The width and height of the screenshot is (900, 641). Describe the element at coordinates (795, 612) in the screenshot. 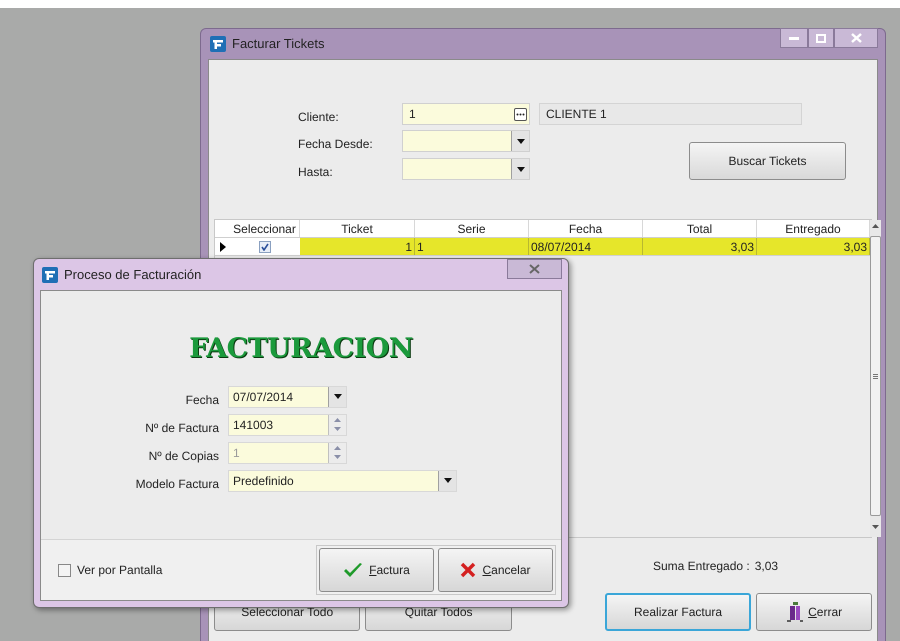

I see `door-icon` at that location.